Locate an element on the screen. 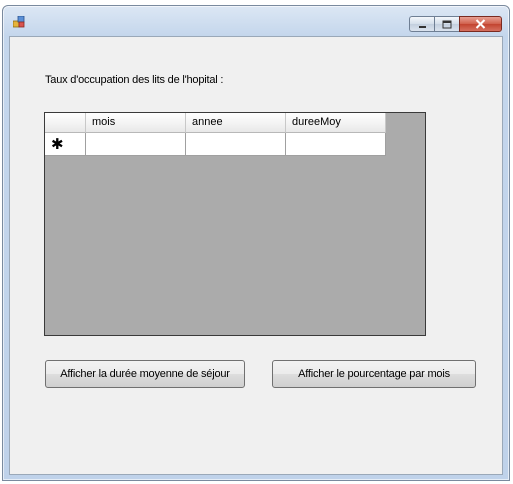 The width and height of the screenshot is (513, 484). close-icon is located at coordinates (480, 24).